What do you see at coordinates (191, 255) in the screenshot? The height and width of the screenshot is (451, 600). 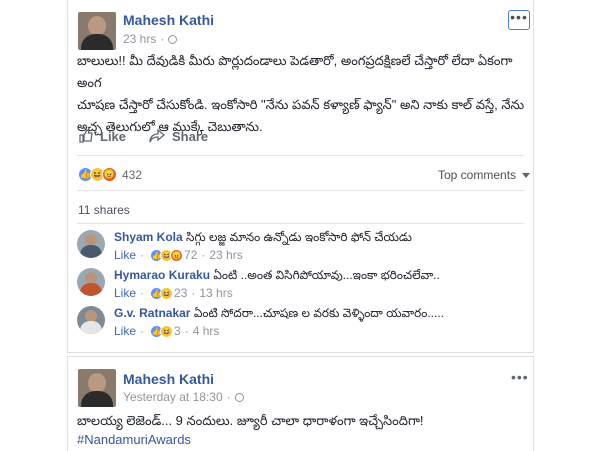 I see `comment-reaction-count: 72` at bounding box center [191, 255].